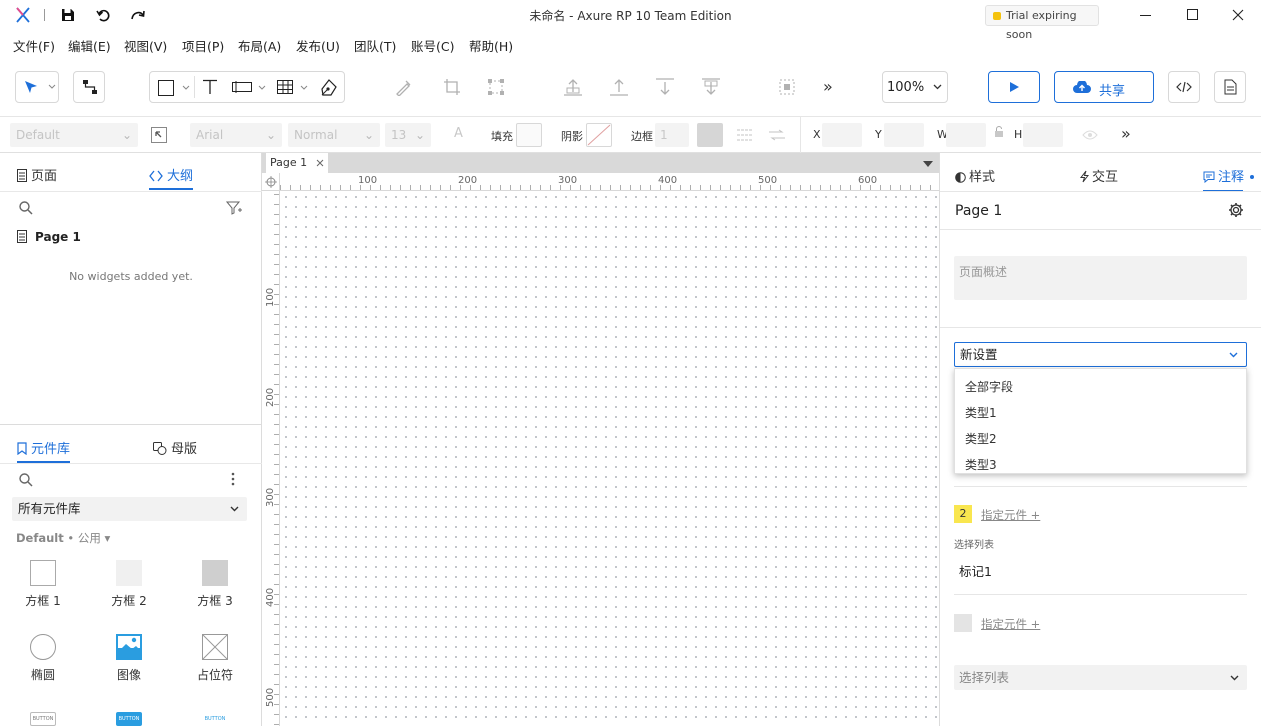  What do you see at coordinates (1010, 515) in the screenshot?
I see `assign-widget-link: 指定元件 +` at bounding box center [1010, 515].